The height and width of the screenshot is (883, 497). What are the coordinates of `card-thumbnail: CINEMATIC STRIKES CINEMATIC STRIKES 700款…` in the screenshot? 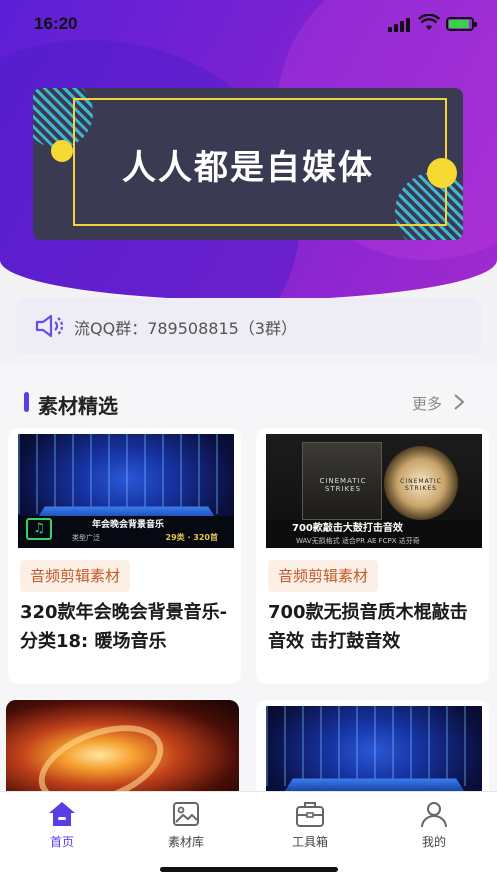 It's located at (374, 491).